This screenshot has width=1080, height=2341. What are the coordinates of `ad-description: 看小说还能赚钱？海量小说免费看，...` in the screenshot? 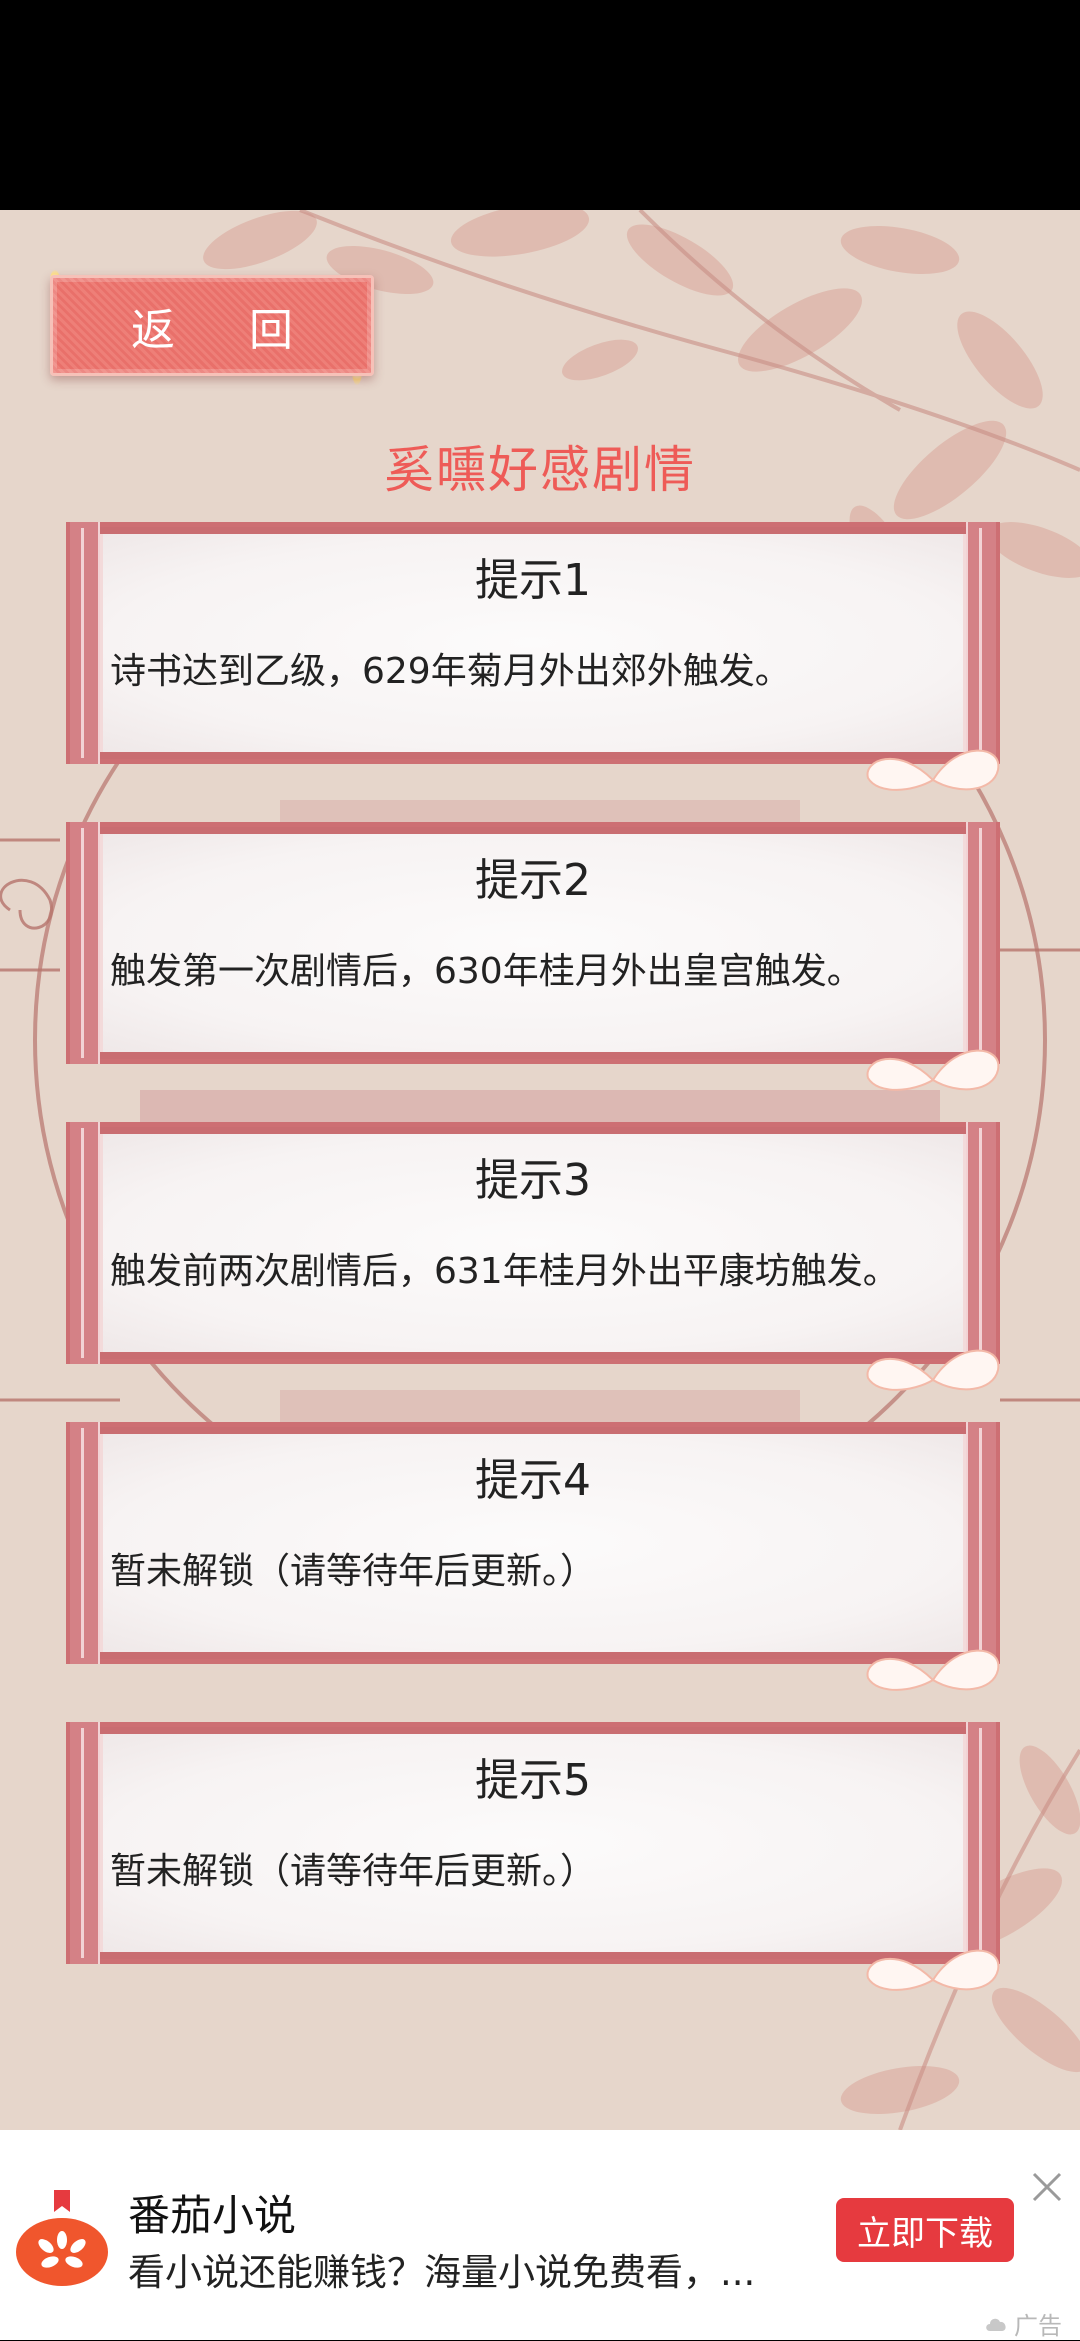 It's located at (442, 2272).